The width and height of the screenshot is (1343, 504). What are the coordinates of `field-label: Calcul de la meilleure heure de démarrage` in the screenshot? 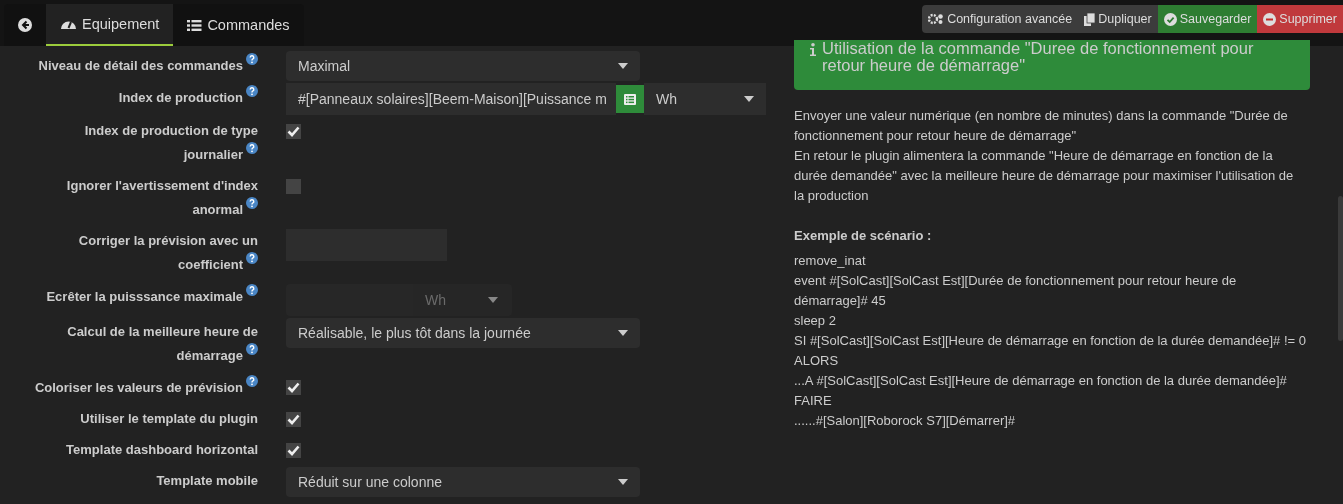 It's located at (162, 344).